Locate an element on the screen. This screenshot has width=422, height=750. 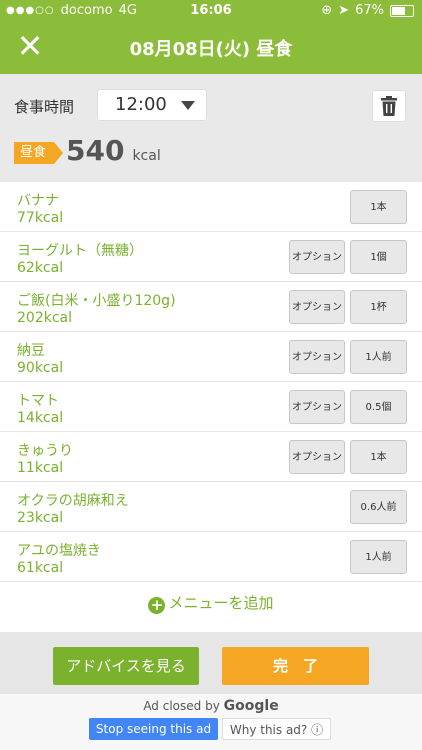
quantity-button: 0.6人前 is located at coordinates (378, 507).